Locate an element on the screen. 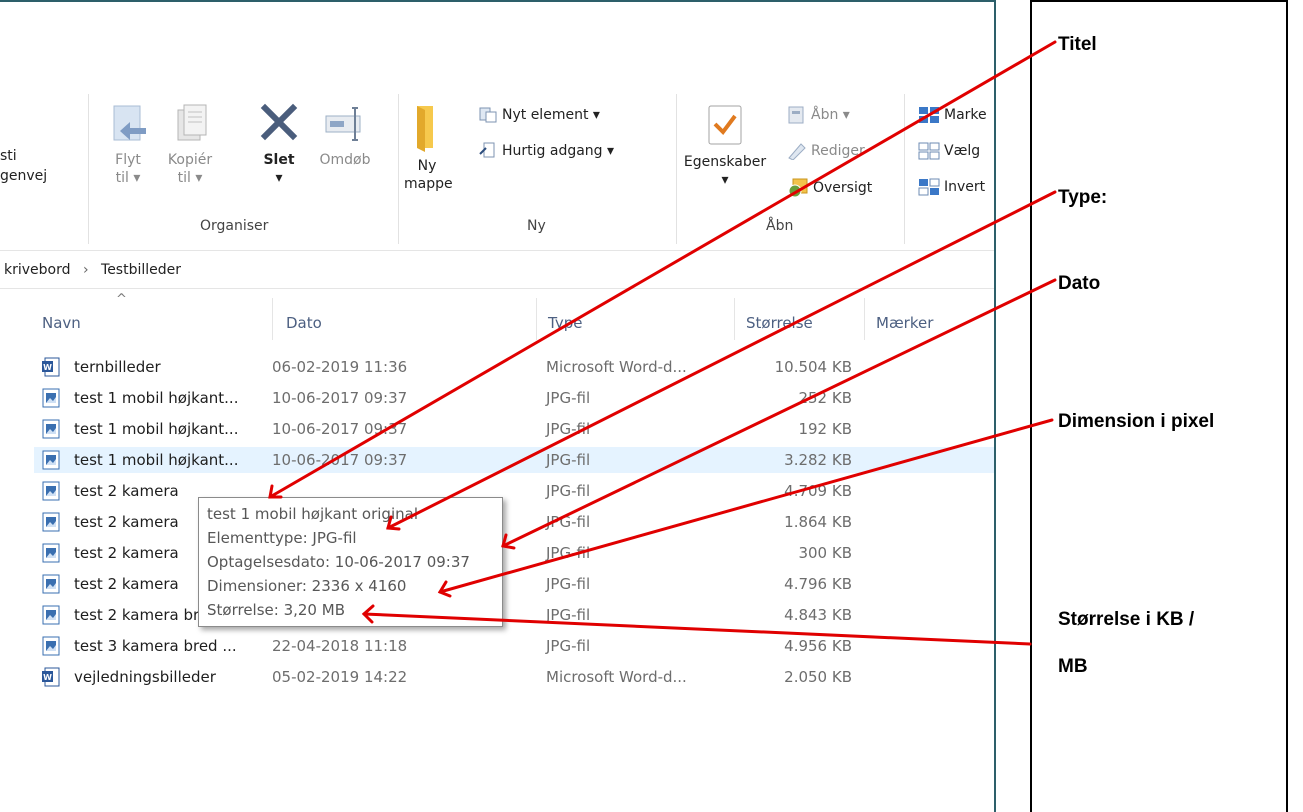  arrow-dimension is located at coordinates (746, 506).